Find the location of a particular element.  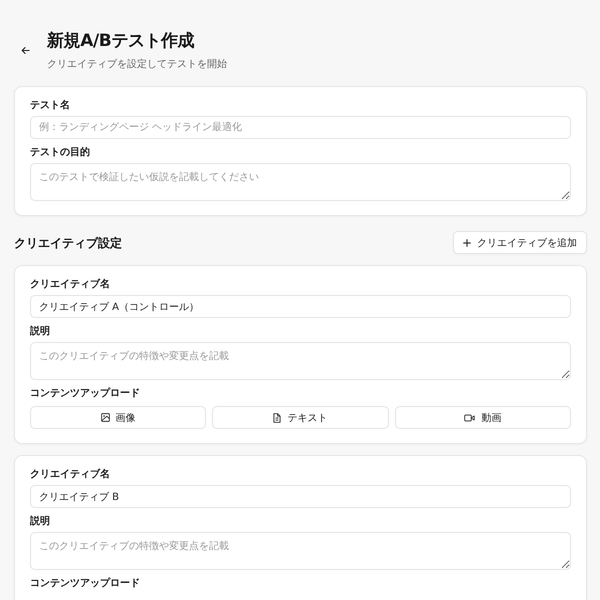

test-goal-field: このテストで検証したい仮説を記載してください is located at coordinates (300, 182).